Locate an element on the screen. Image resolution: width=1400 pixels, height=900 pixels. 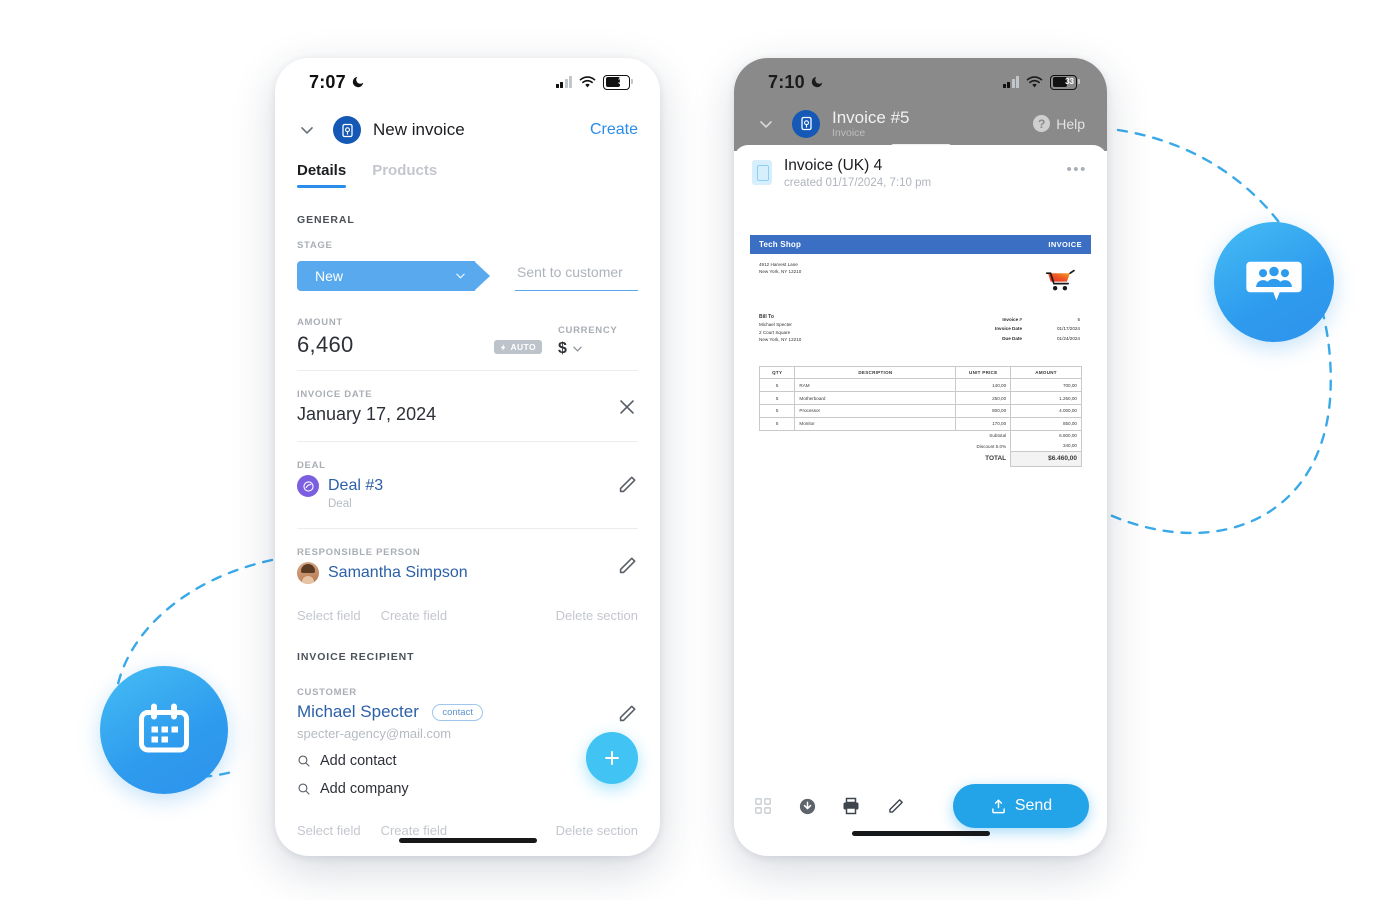
create-button: Create is located at coordinates (614, 130).